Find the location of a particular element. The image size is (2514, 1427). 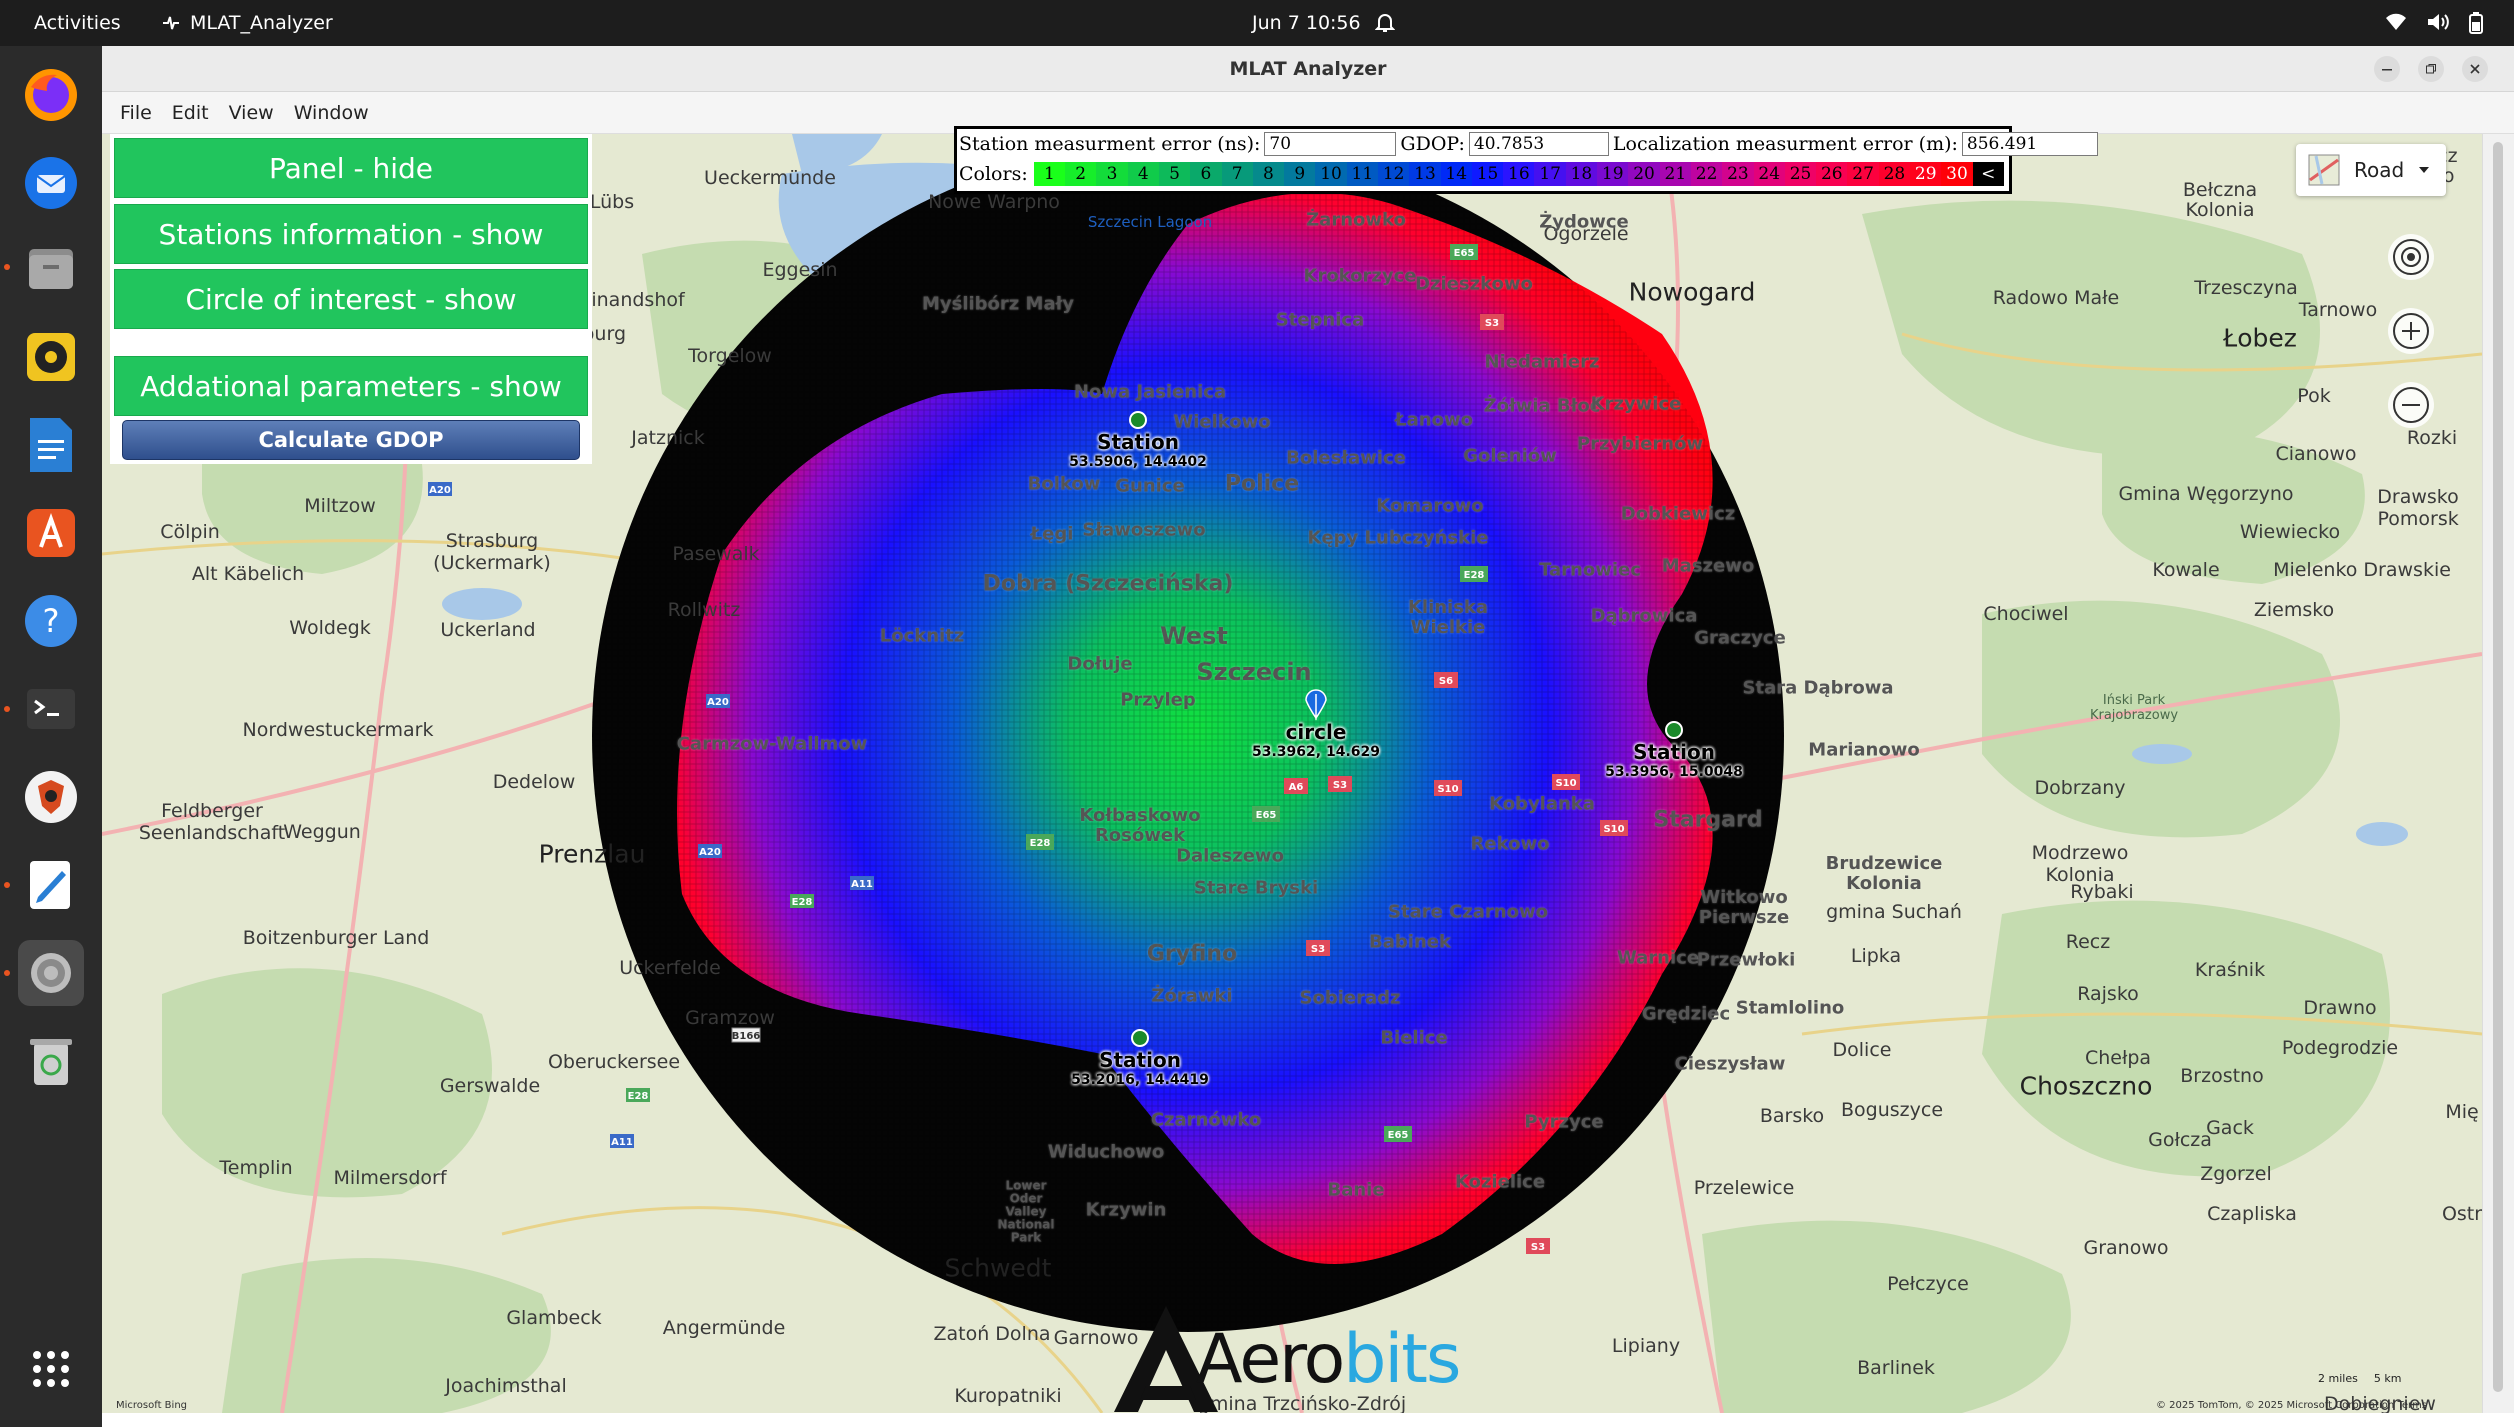

map-label: Rekowo is located at coordinates (1510, 844).